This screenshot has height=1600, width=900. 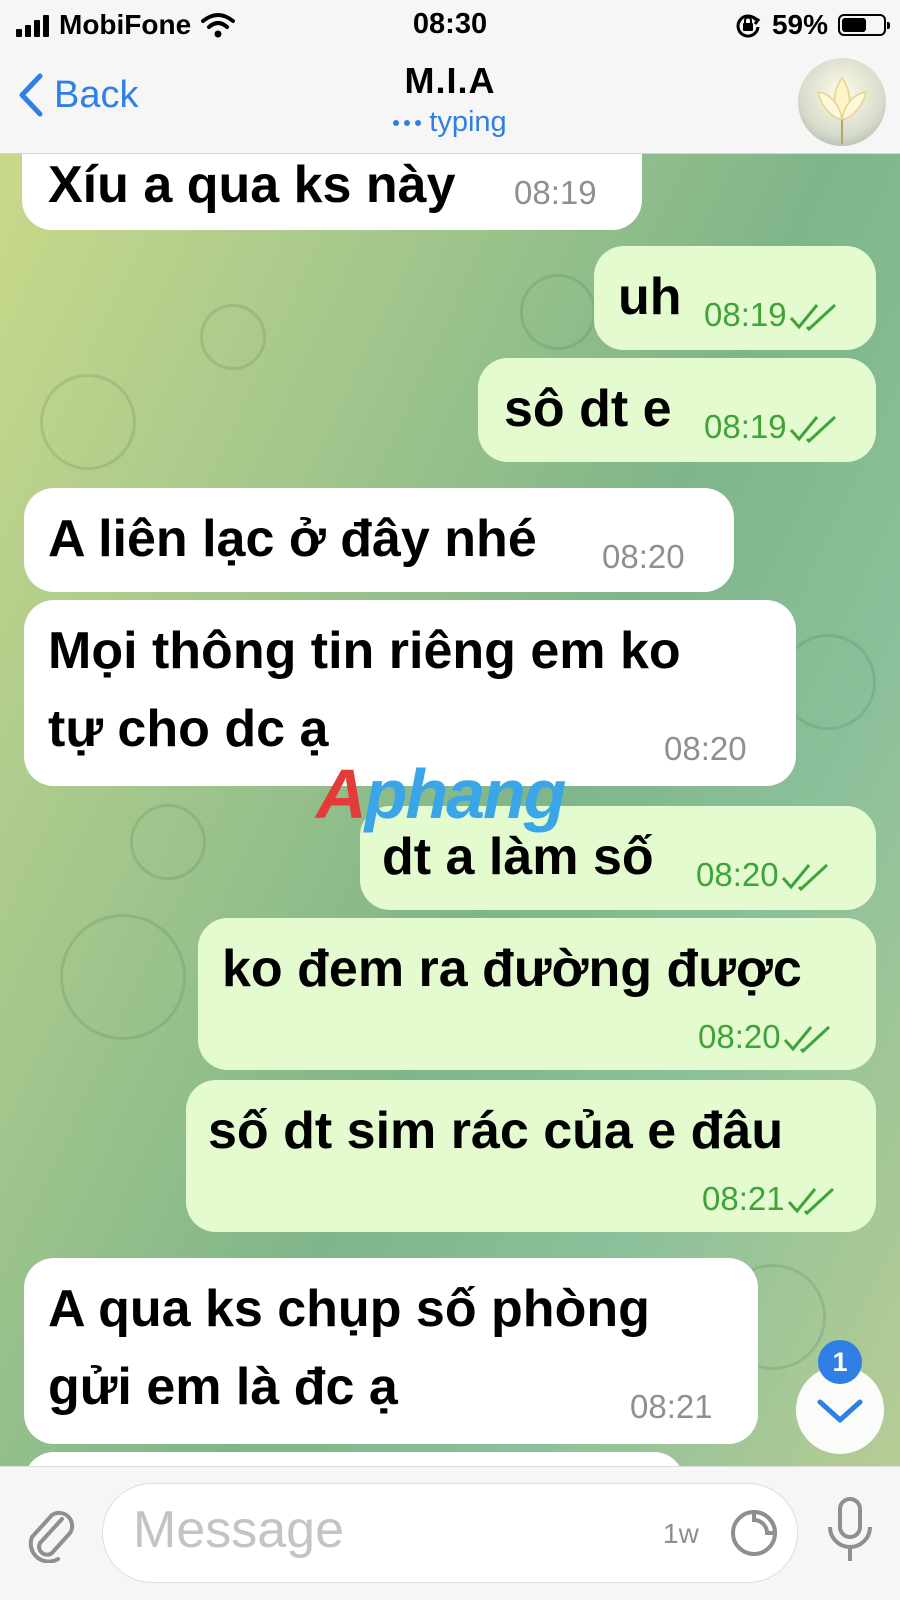 I want to click on message-bubble-incoming, so click(x=354, y=1459).